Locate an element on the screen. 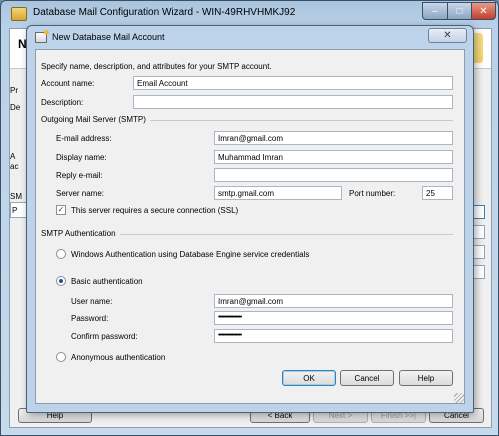 This screenshot has height=436, width=499. ghost-add-button is located at coordinates (479, 212).